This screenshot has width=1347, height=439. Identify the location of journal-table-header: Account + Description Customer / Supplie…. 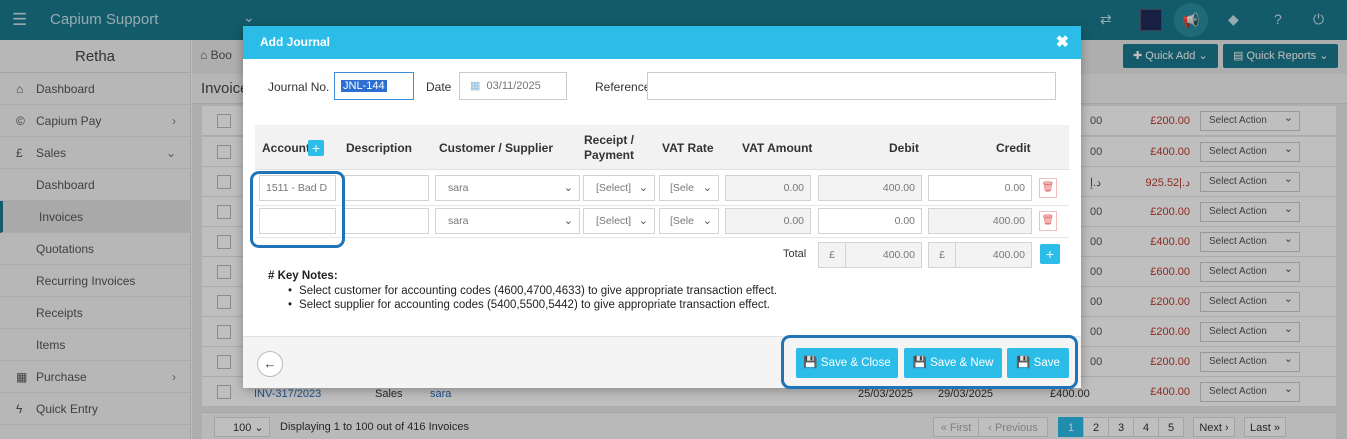
(662, 147).